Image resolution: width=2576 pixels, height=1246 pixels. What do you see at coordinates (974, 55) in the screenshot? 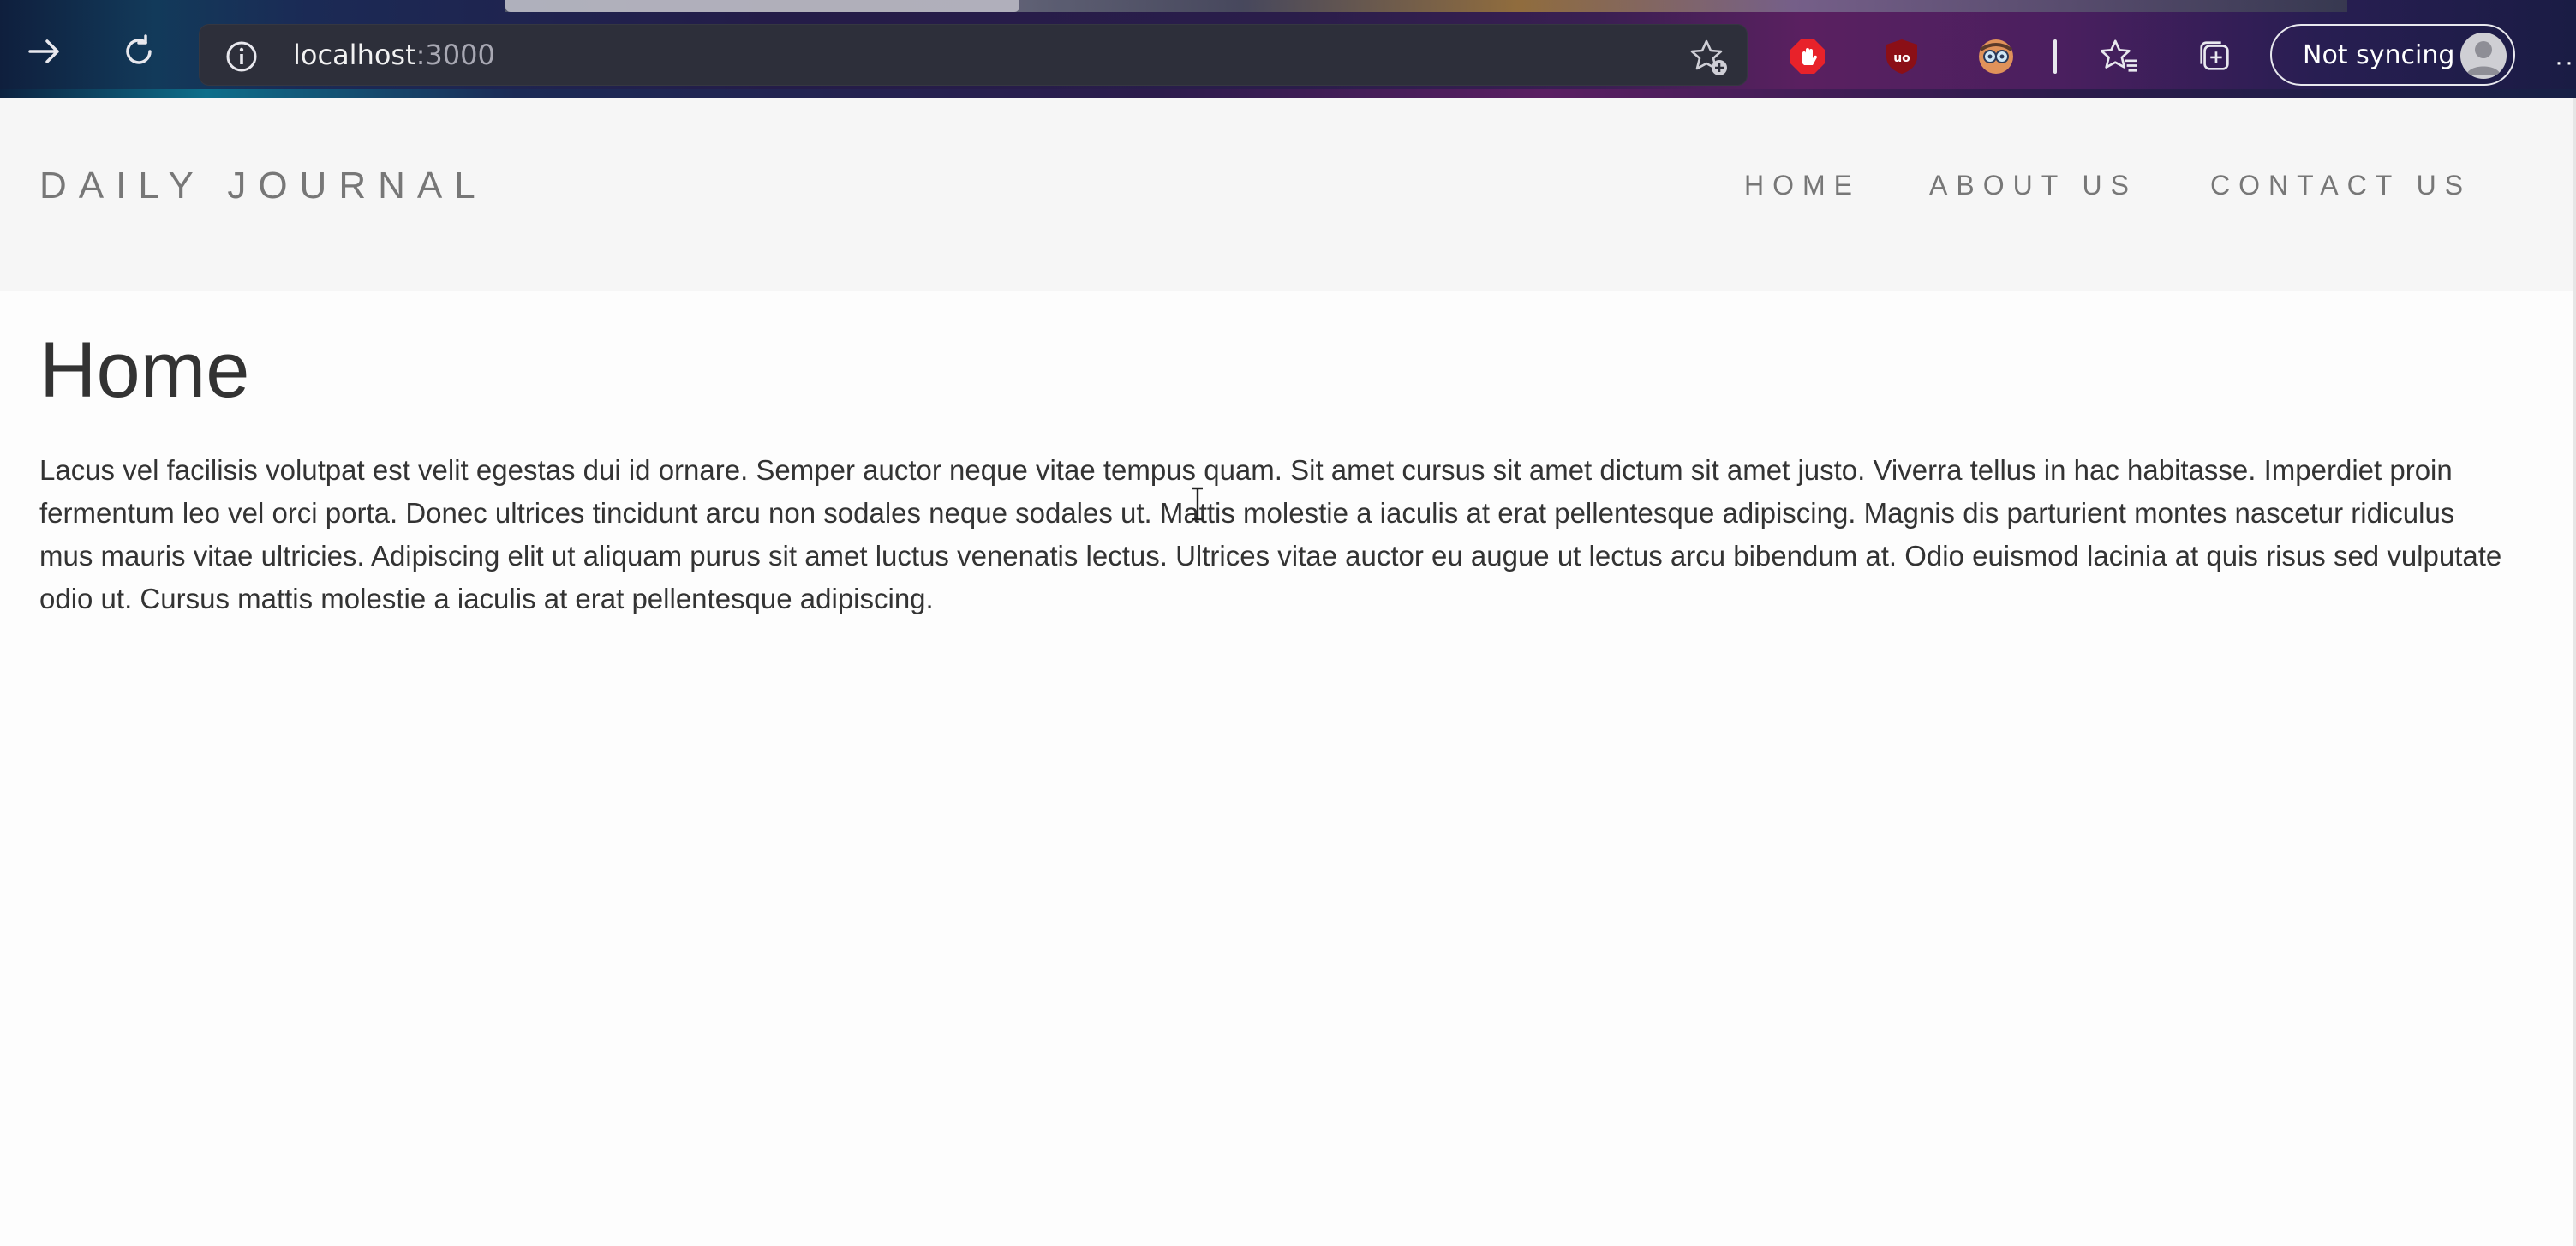
I see `address-bar: localhost:3000` at bounding box center [974, 55].